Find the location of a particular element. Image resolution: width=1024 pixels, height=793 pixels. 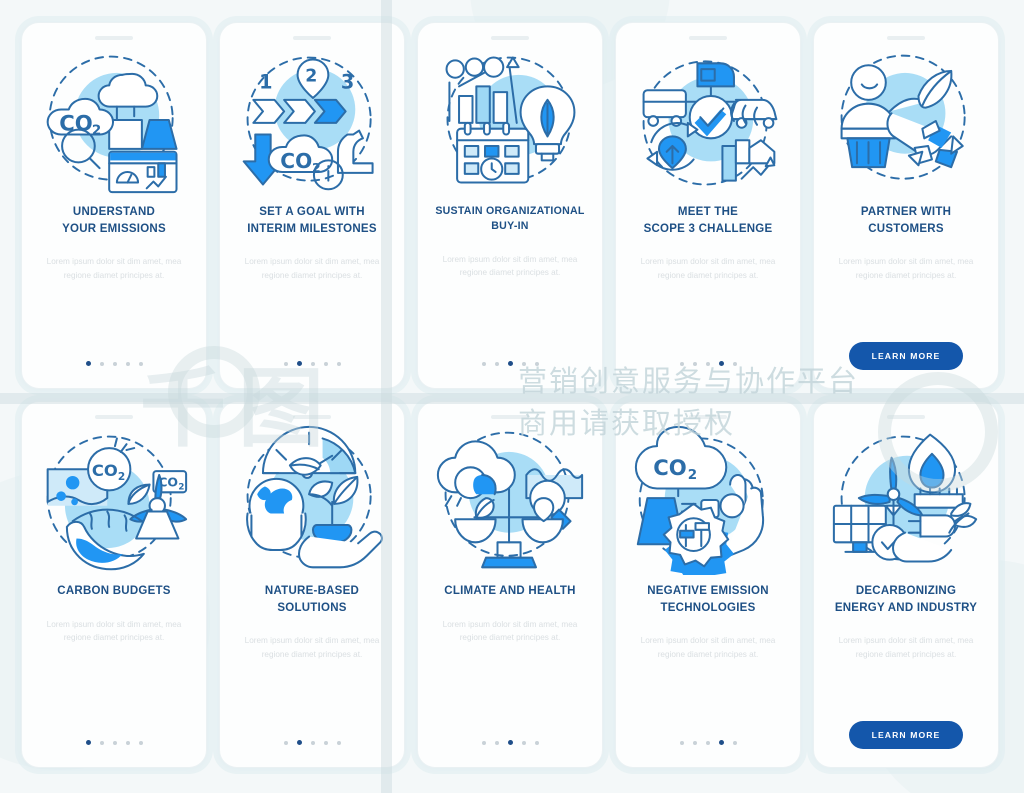

svg-text: CO is located at coordinates (296, 161).